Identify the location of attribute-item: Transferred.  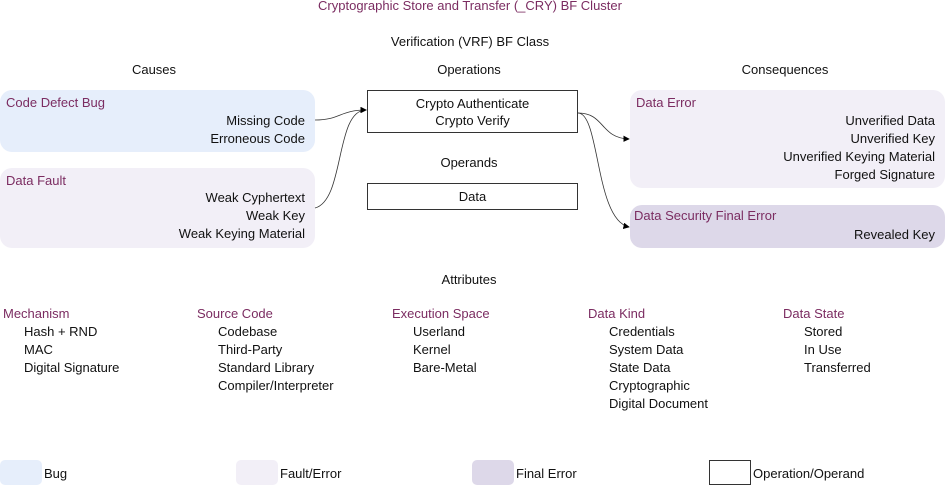
(837, 367).